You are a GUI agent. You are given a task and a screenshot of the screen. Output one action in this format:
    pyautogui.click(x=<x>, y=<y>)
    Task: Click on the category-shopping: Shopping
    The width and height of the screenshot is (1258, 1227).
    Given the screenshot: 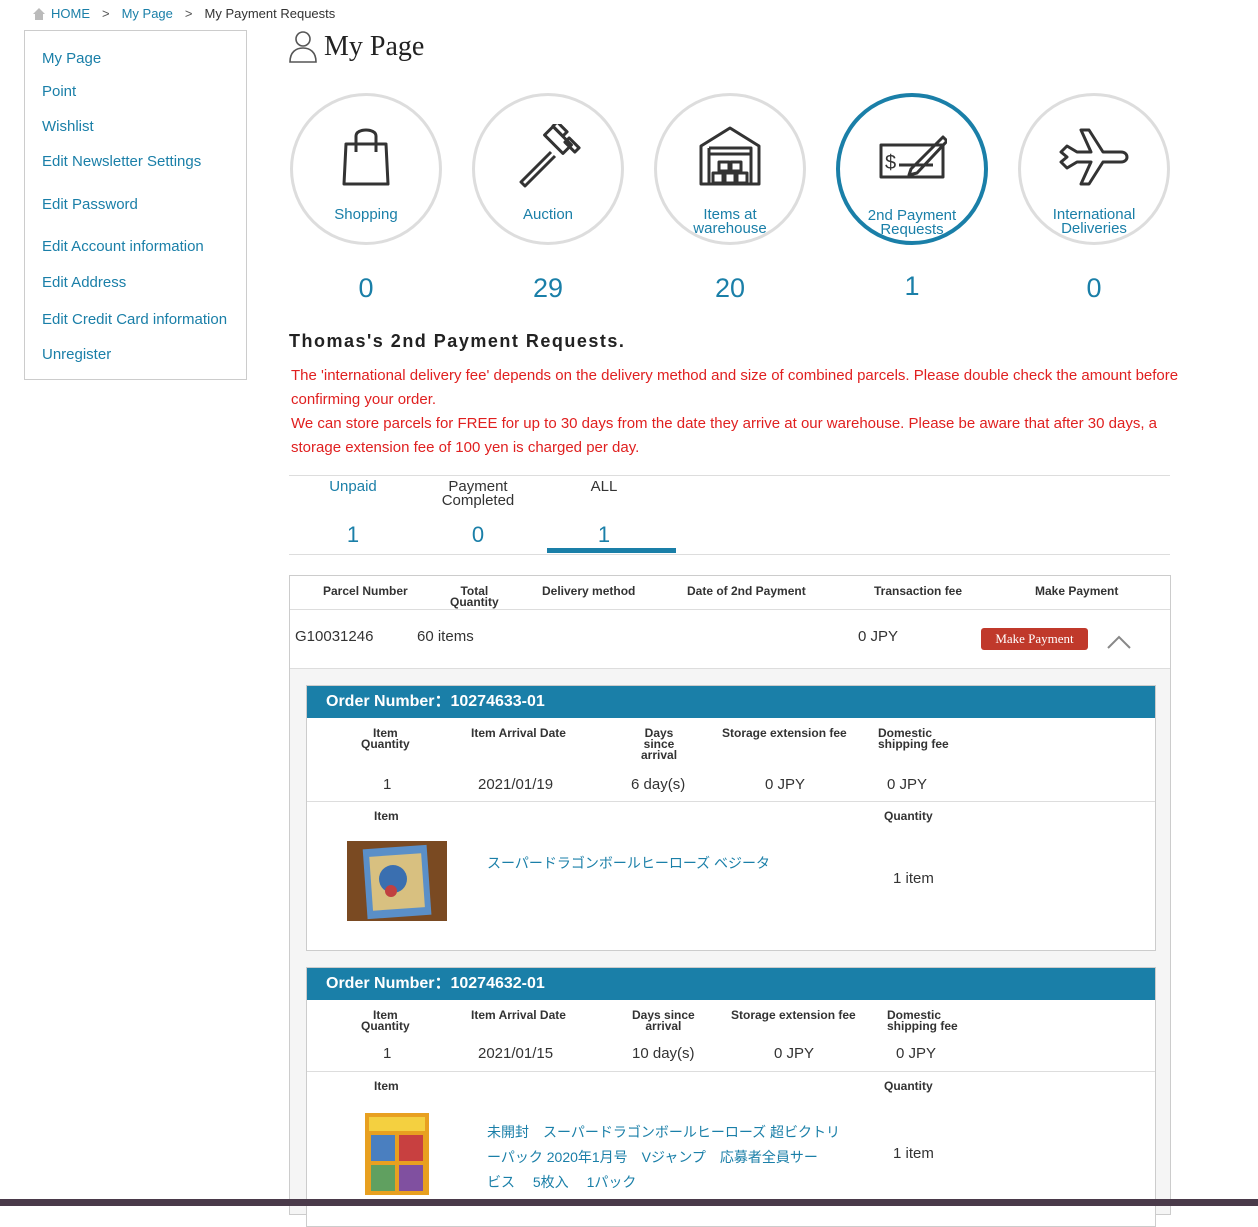 What is the action you would take?
    pyautogui.click(x=366, y=169)
    